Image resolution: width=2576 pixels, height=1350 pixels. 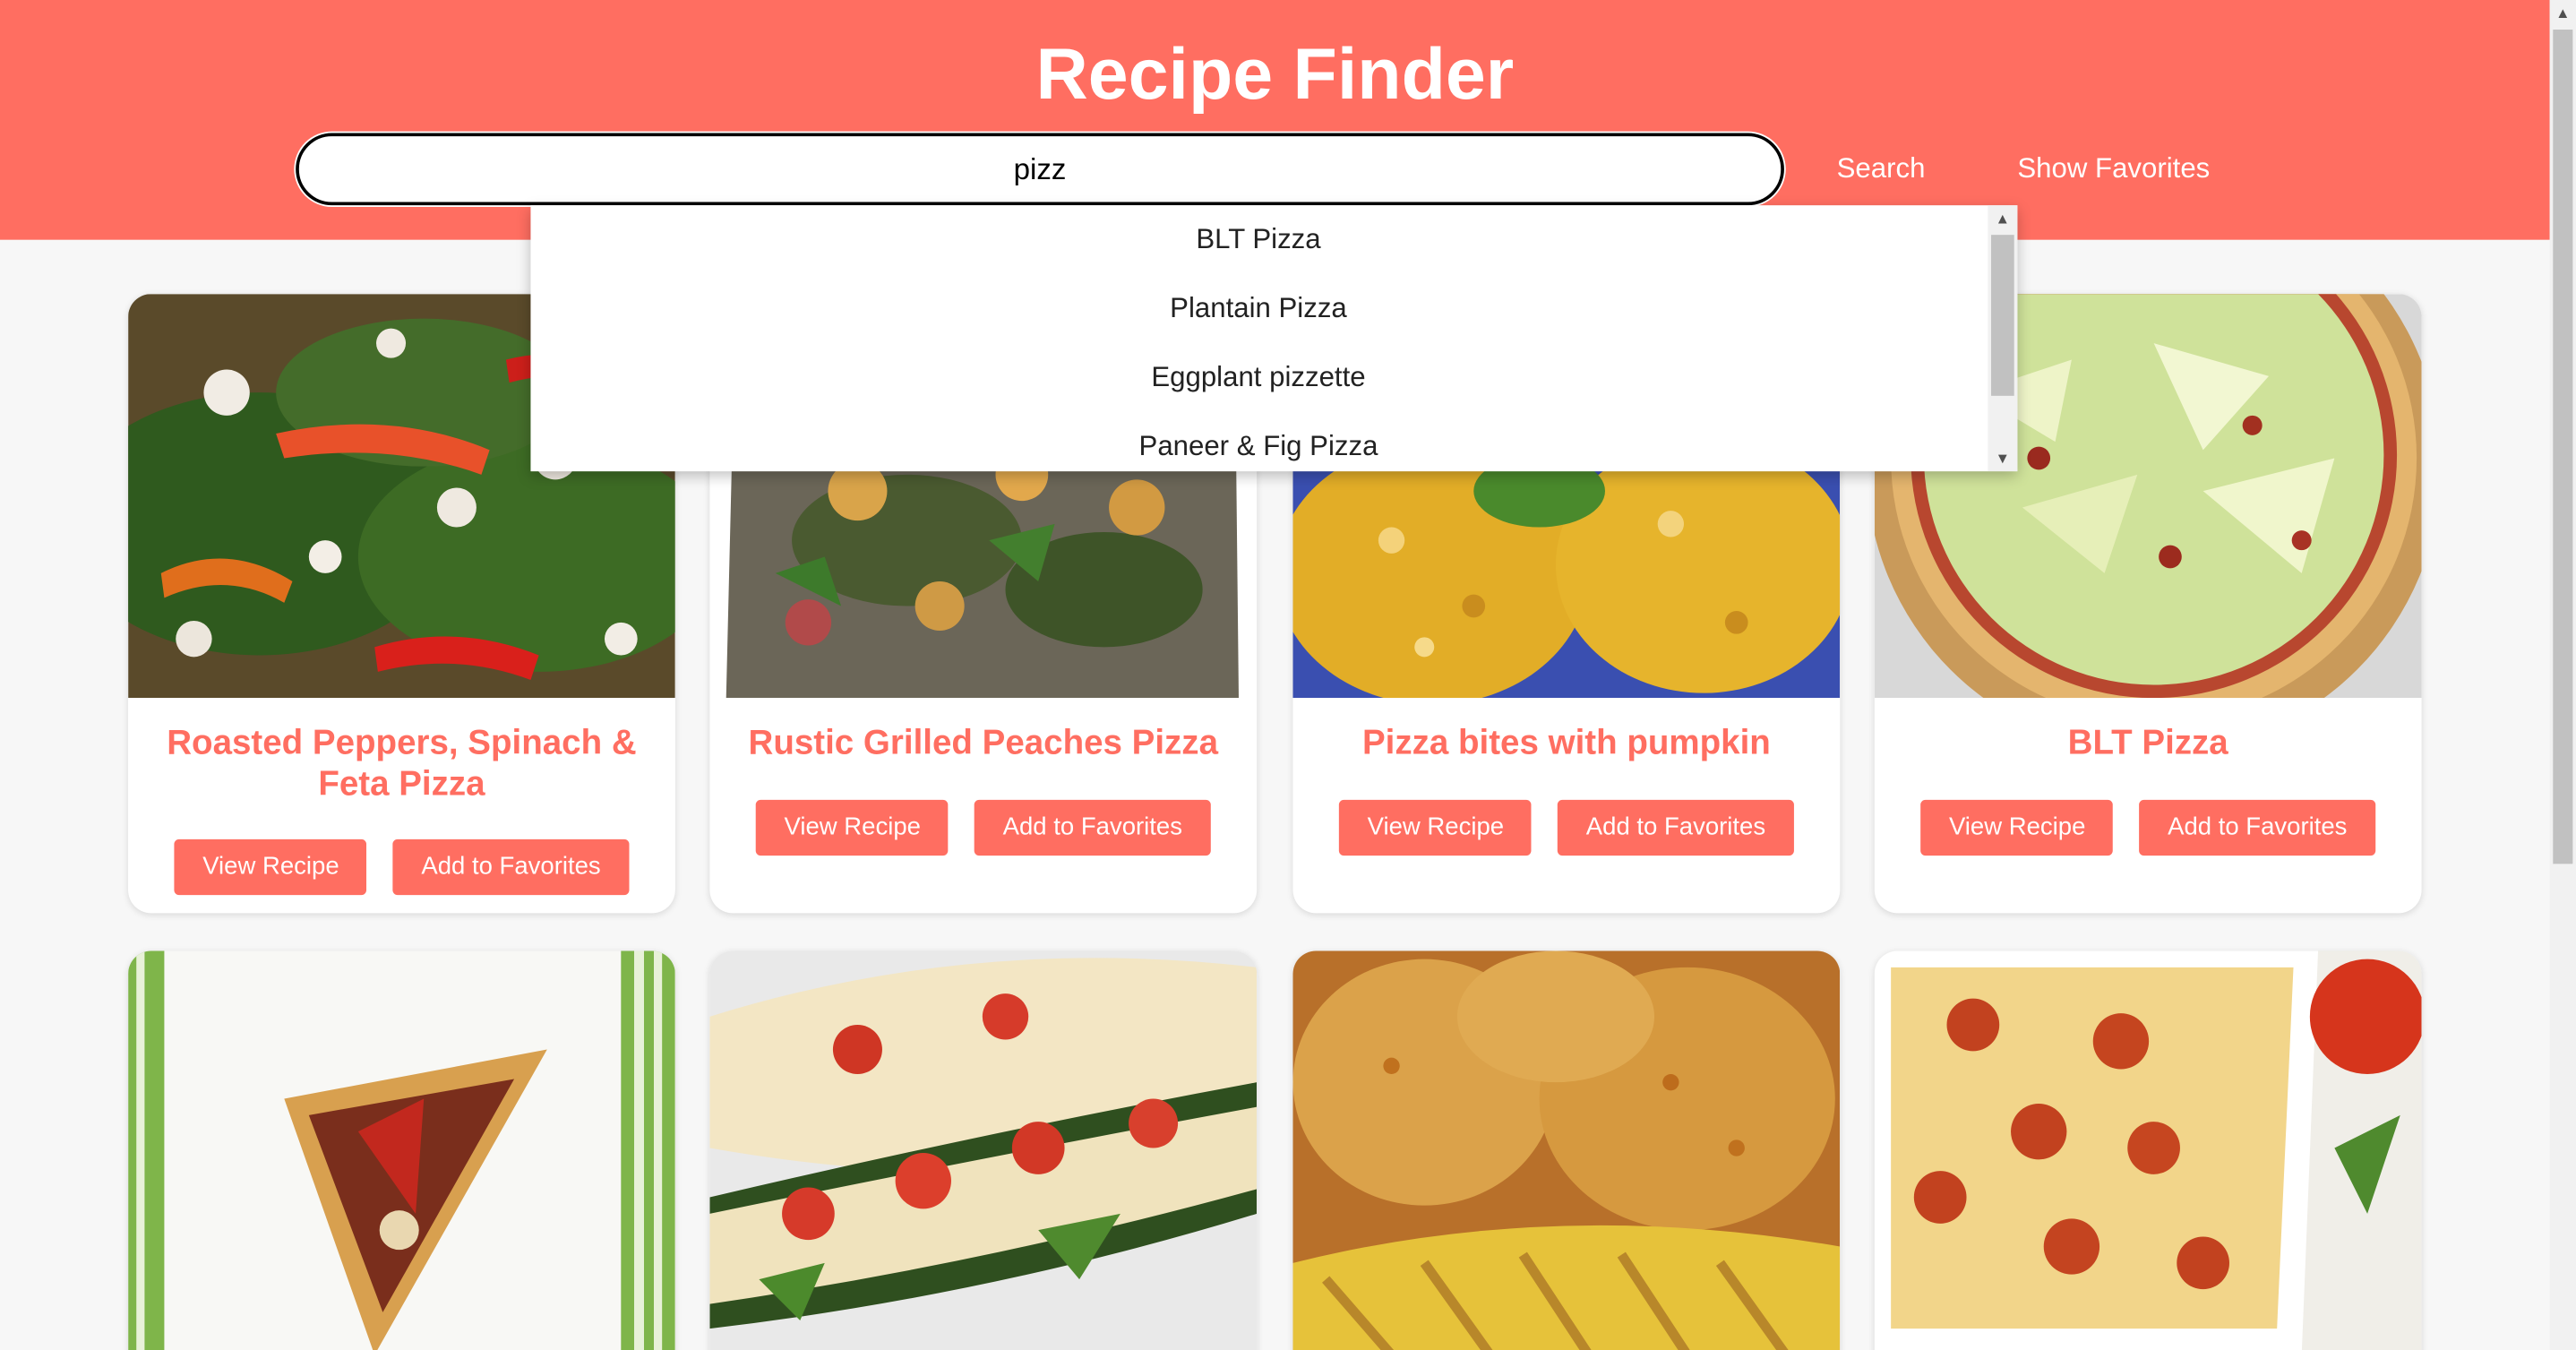 I want to click on suggestion-item: Plantain Pizza, so click(x=1258, y=308).